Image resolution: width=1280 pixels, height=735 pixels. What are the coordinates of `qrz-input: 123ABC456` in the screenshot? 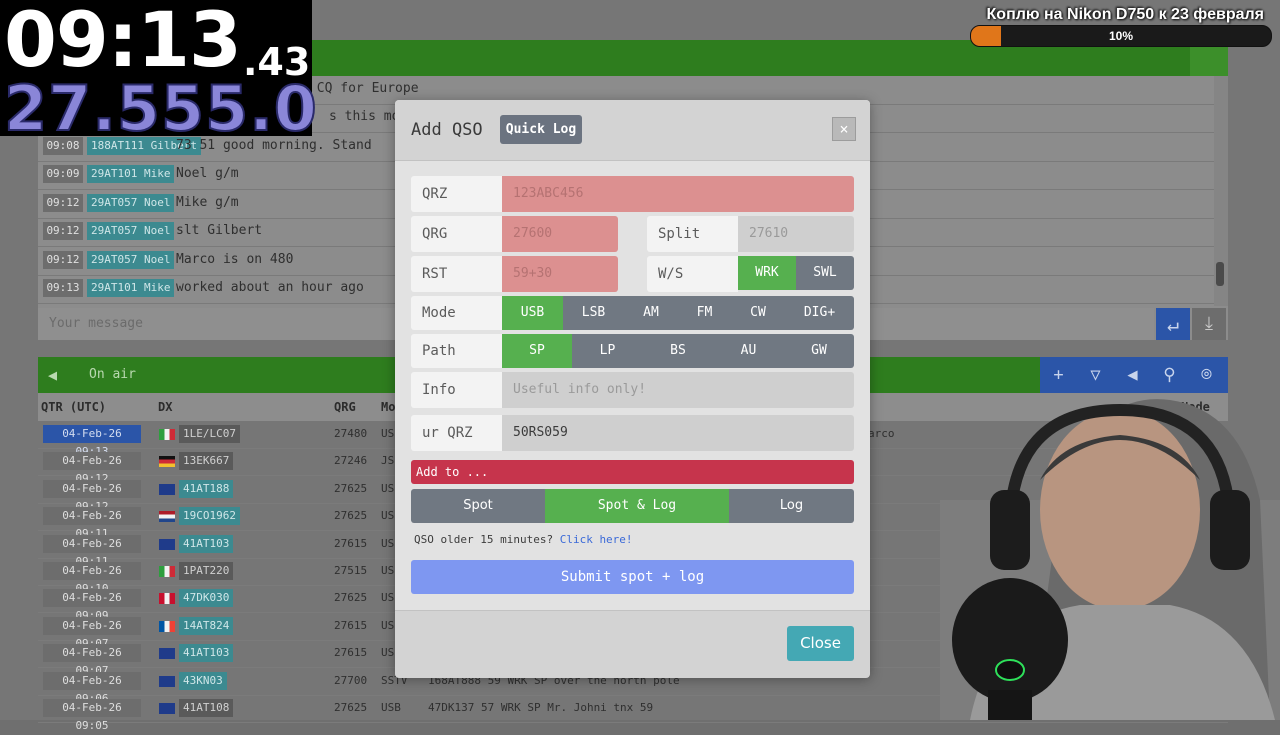 It's located at (678, 194).